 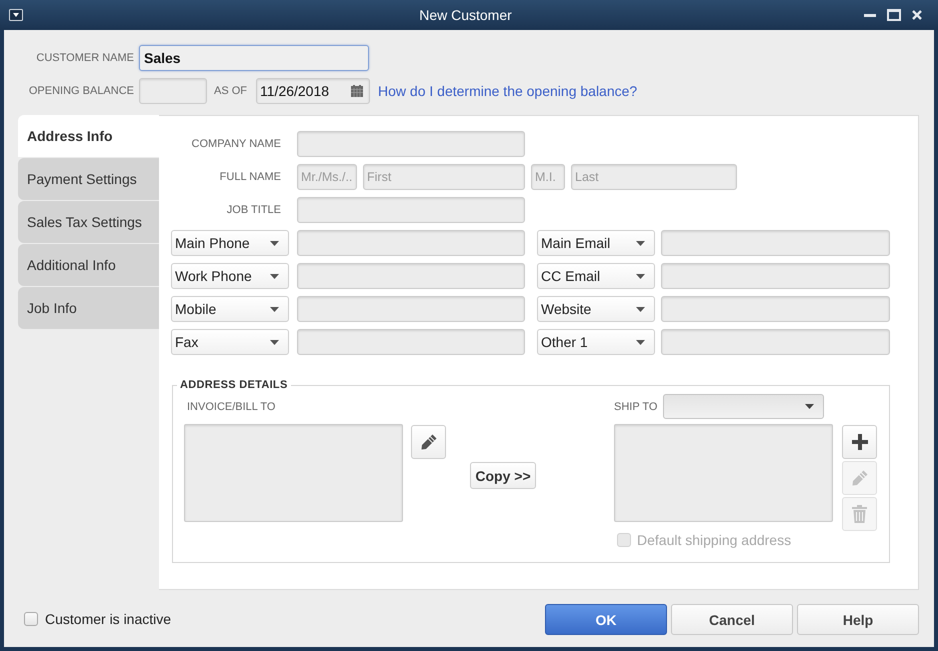 What do you see at coordinates (654, 177) in the screenshot?
I see `name-field: Last` at bounding box center [654, 177].